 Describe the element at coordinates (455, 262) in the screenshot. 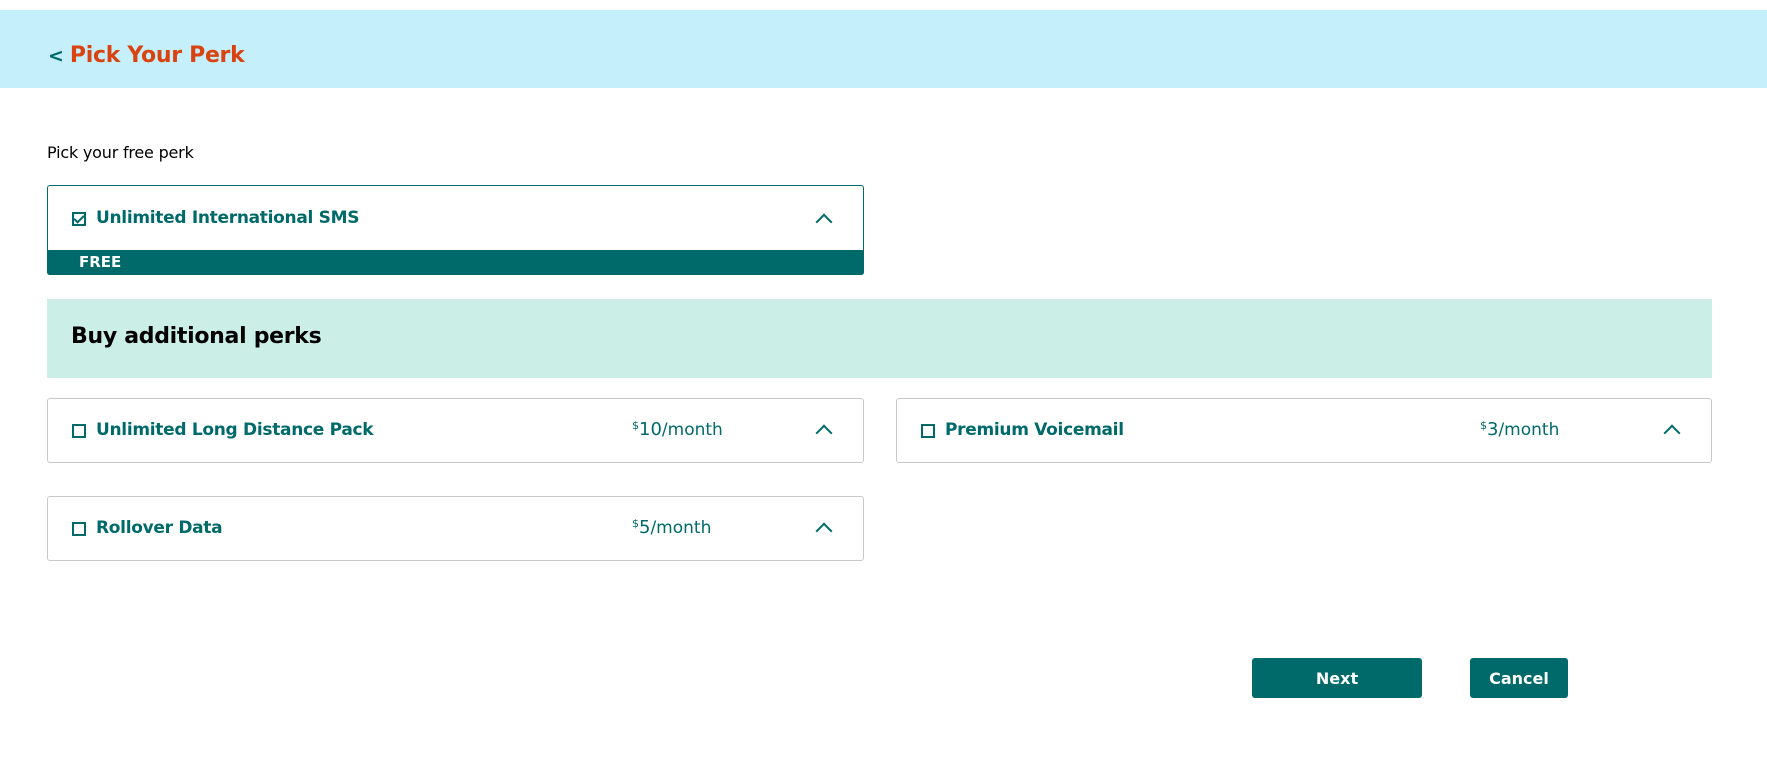

I see `free-badge-band: FREE` at that location.